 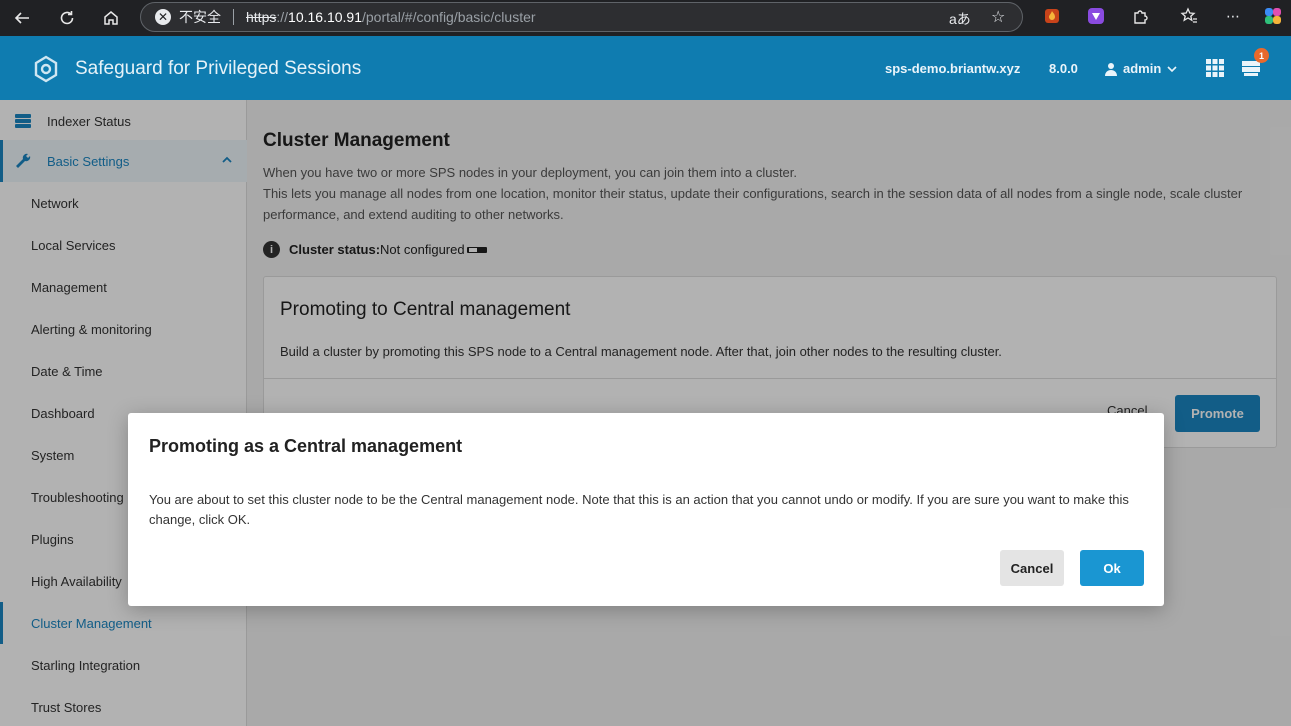 What do you see at coordinates (1063, 68) in the screenshot?
I see `version-label: 8.0.0` at bounding box center [1063, 68].